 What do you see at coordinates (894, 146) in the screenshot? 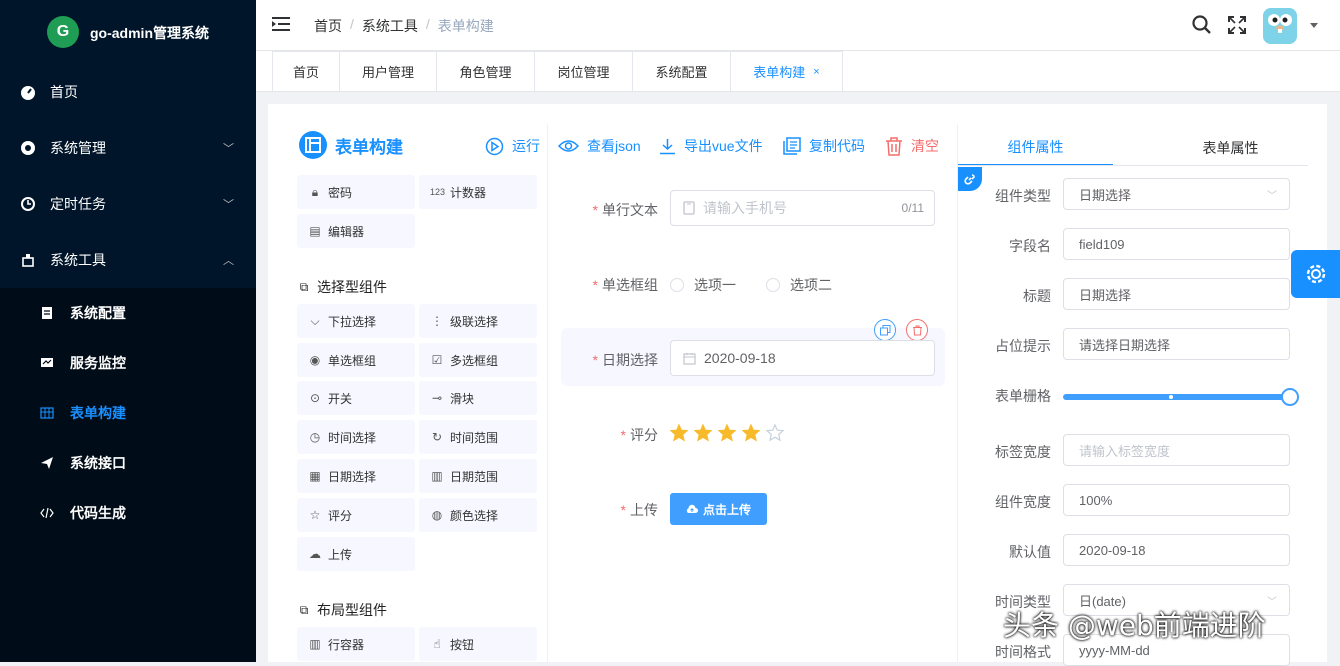
I see `trash-icon` at bounding box center [894, 146].